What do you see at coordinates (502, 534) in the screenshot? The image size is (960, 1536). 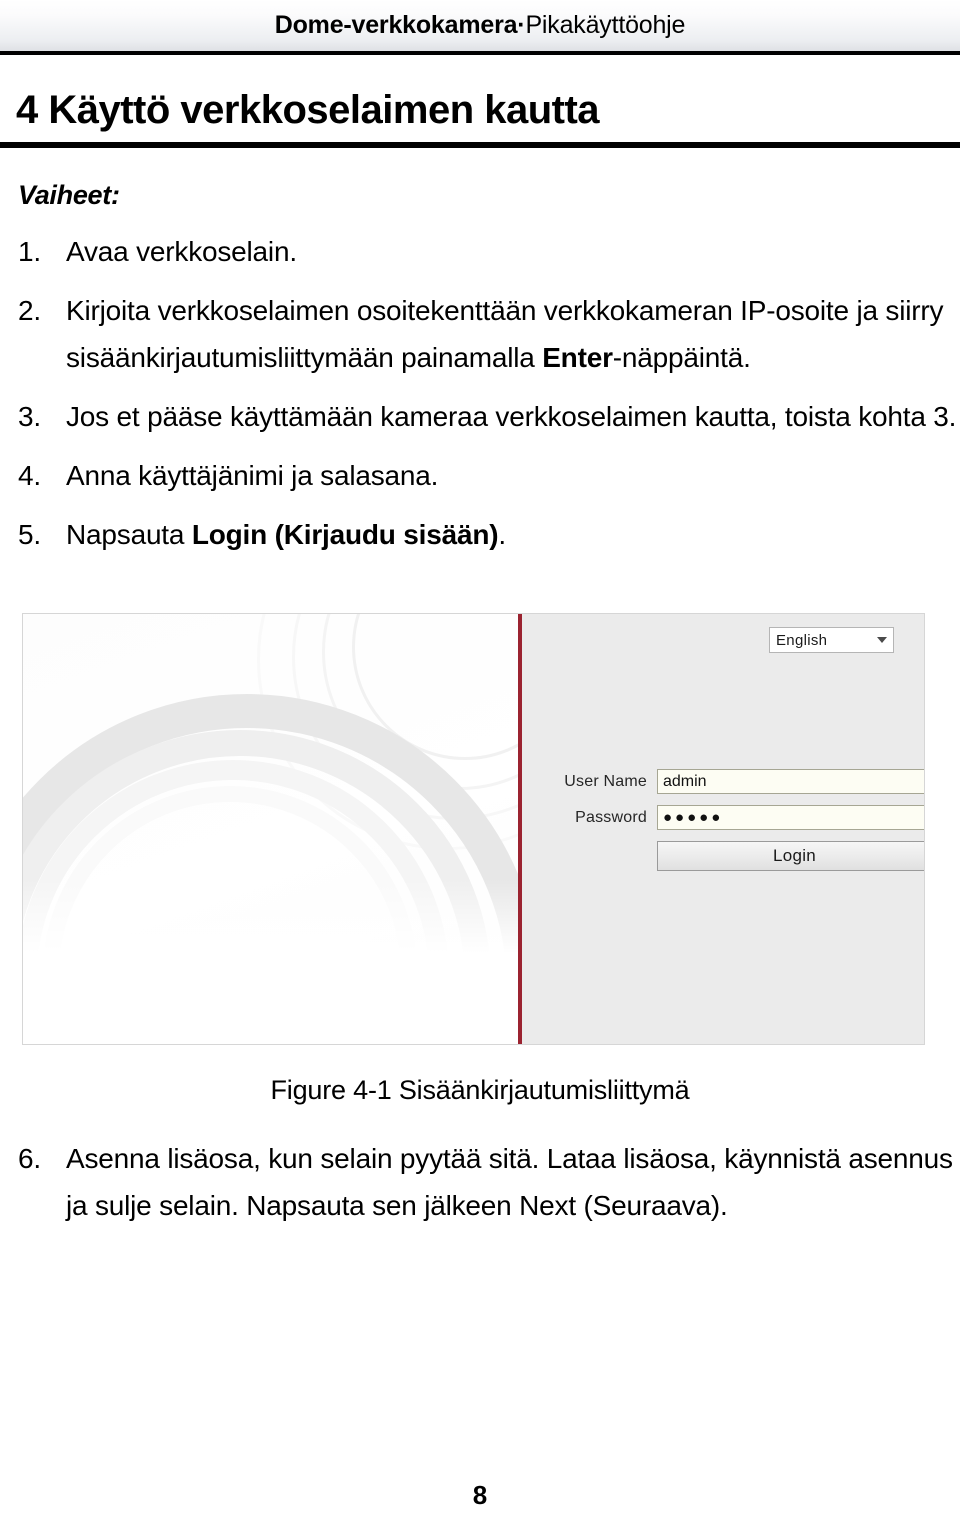 I see `list-item-text-after: .` at bounding box center [502, 534].